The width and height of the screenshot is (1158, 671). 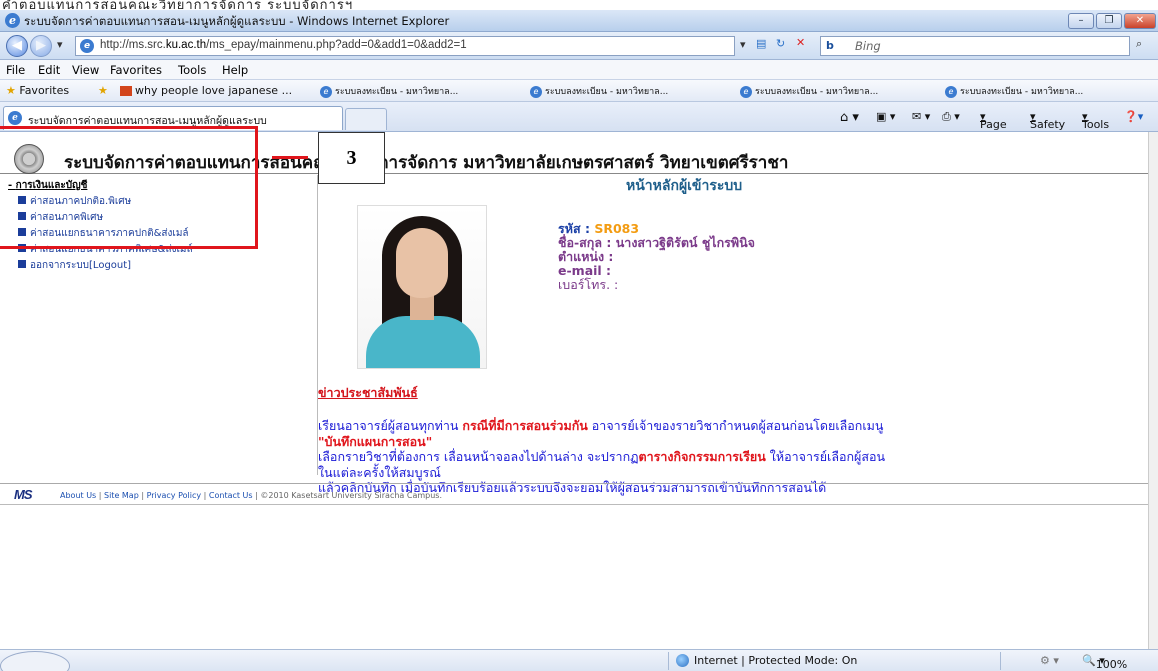 I want to click on feeds-icon: ▣ ▾, so click(x=885, y=116).